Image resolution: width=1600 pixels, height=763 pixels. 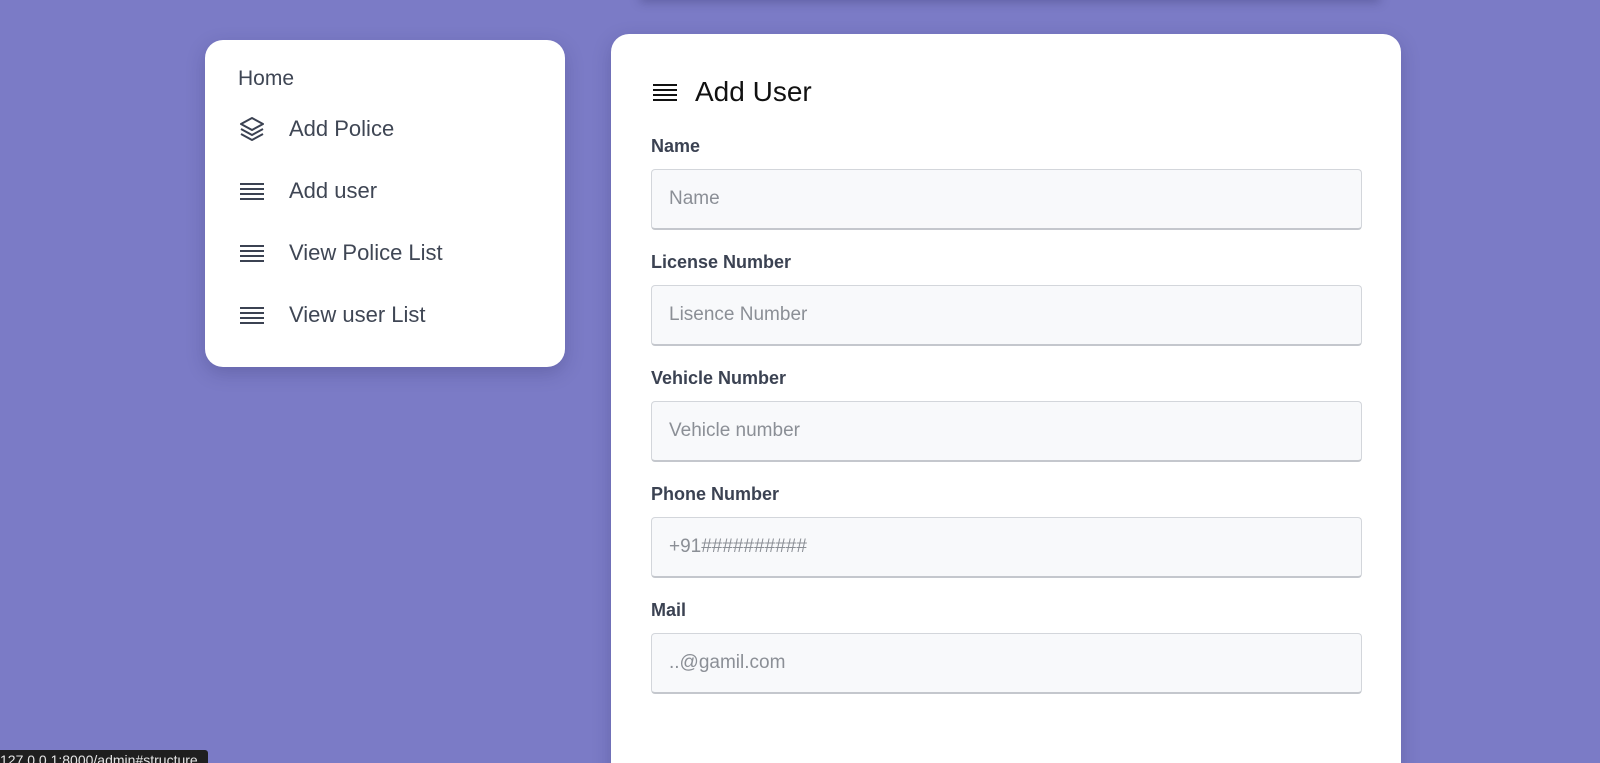 I want to click on license-number-field-group: License Number, so click(x=1006, y=299).